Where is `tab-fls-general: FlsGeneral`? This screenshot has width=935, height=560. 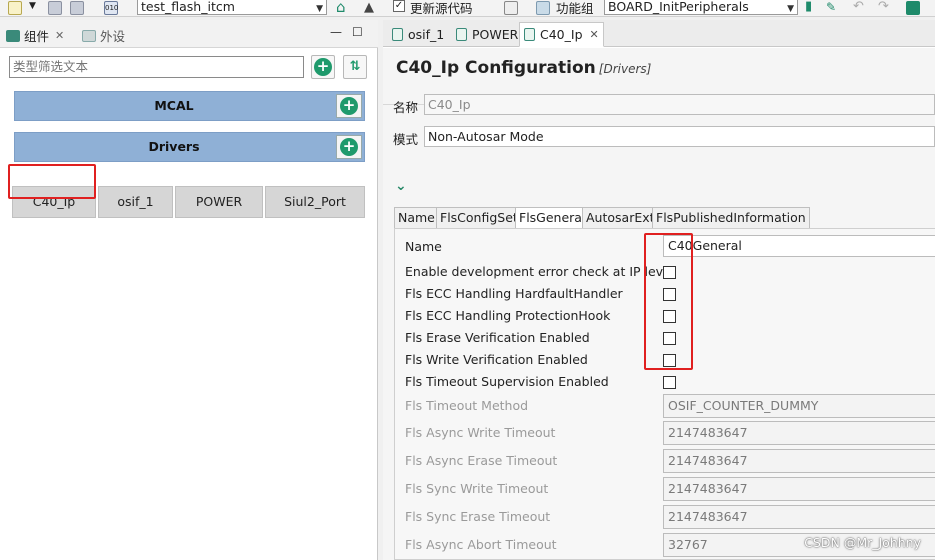
tab-fls-general: FlsGeneral is located at coordinates (552, 218).